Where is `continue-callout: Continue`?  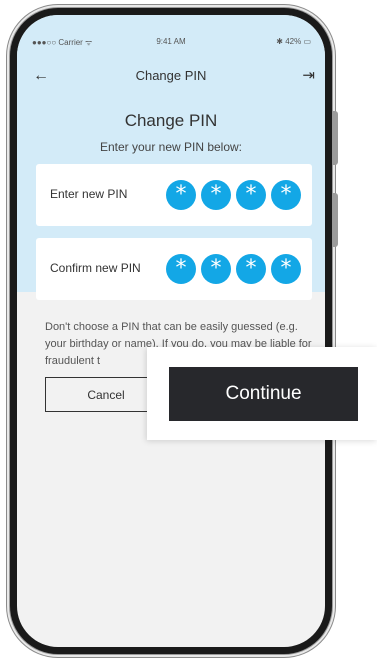 continue-callout: Continue is located at coordinates (262, 393).